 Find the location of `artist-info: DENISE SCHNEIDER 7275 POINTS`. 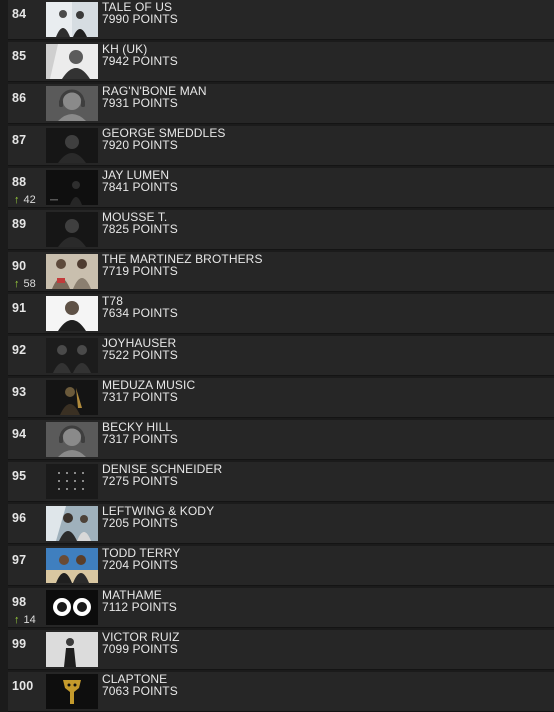

artist-info: DENISE SCHNEIDER 7275 POINTS is located at coordinates (162, 475).